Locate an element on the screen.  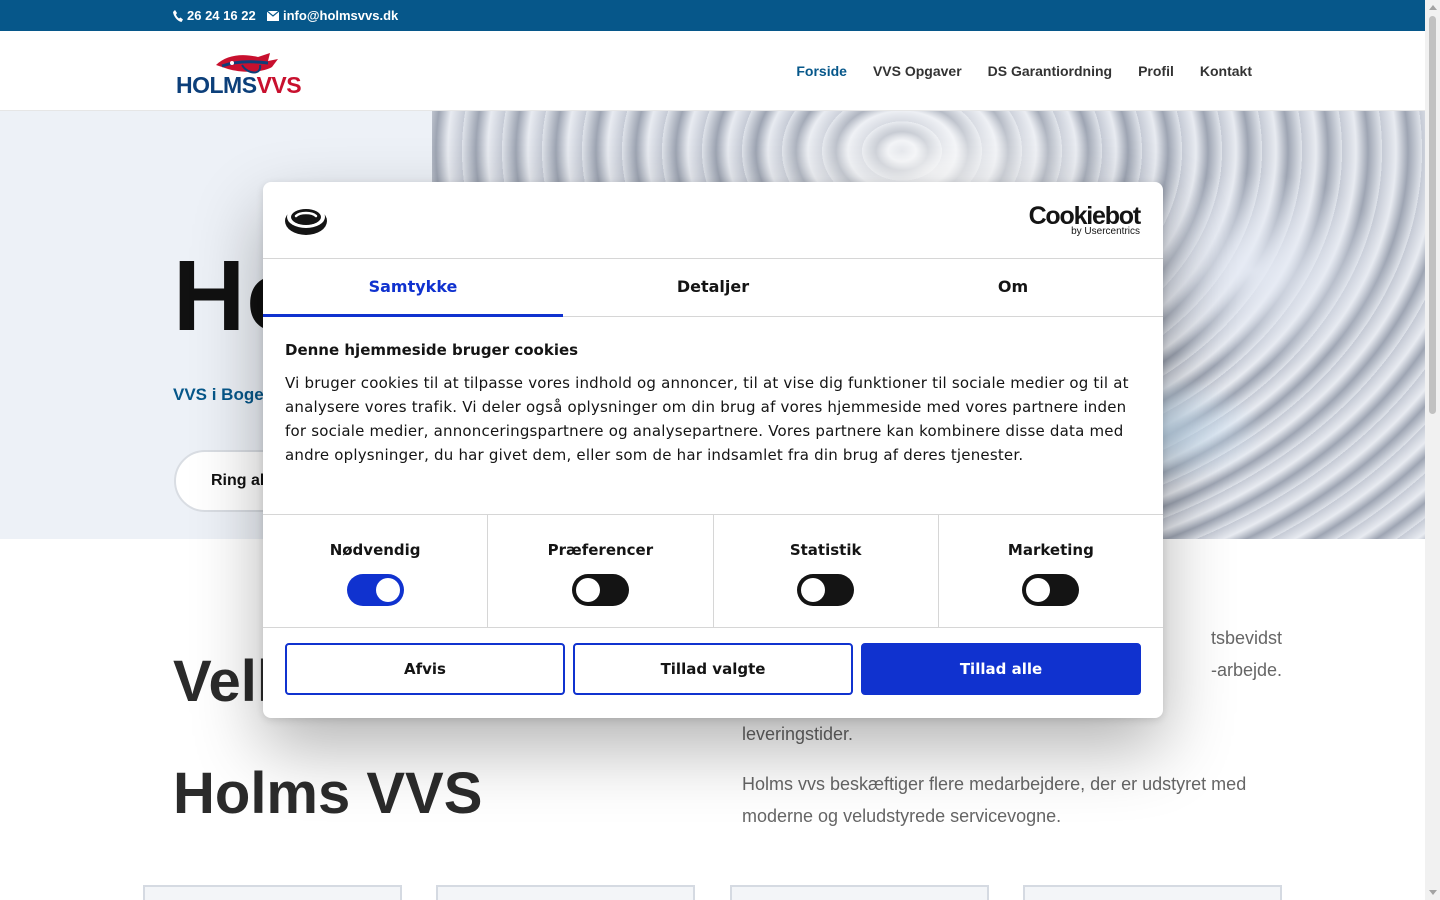
page-scrollbar is located at coordinates (1432, 450).